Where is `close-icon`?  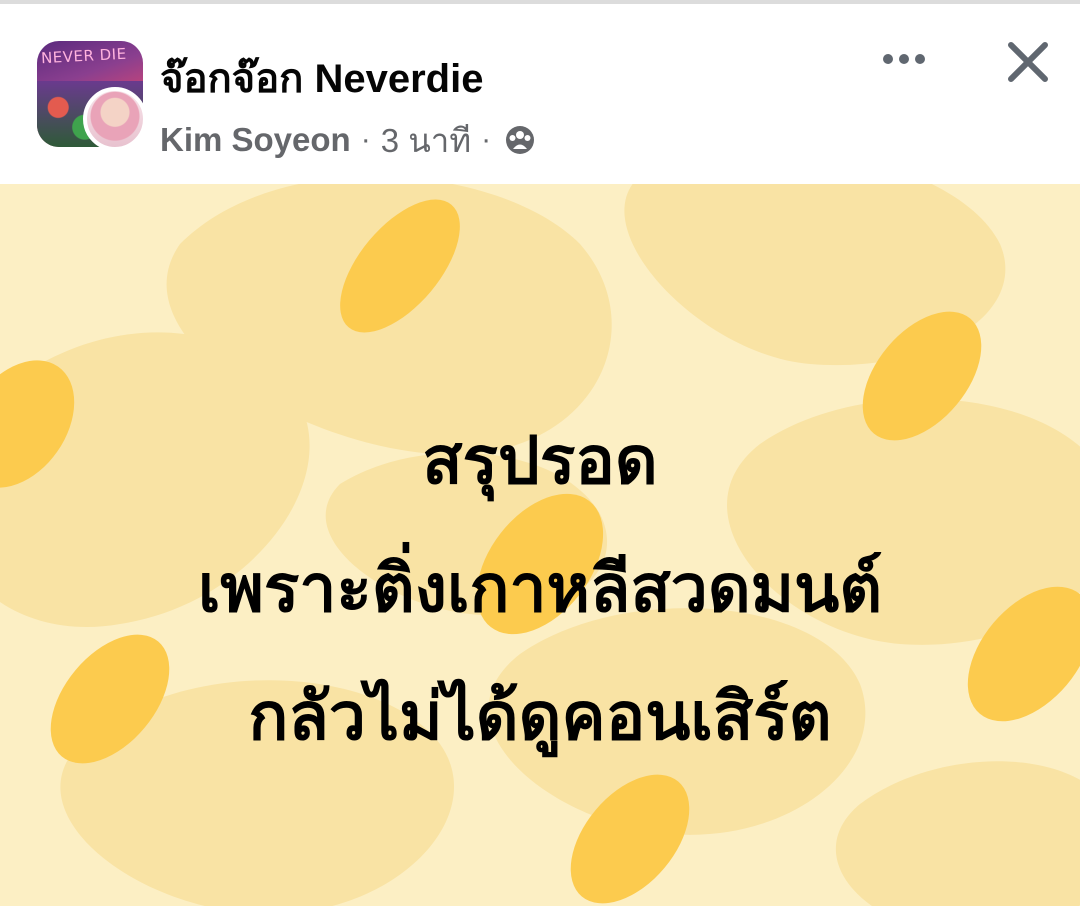
close-icon is located at coordinates (1028, 62).